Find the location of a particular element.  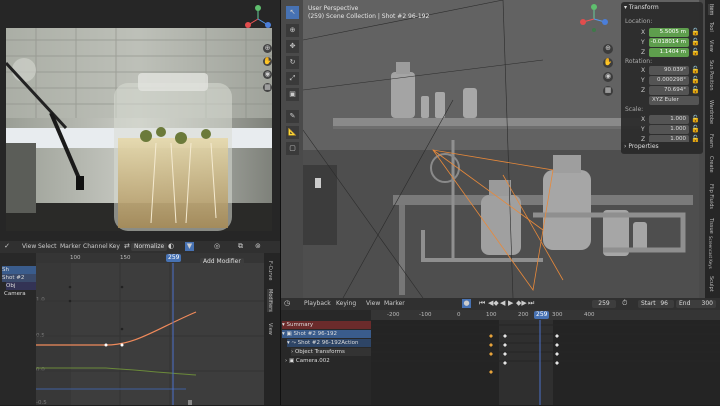

scale-x-field: 1.000 is located at coordinates (669, 119).